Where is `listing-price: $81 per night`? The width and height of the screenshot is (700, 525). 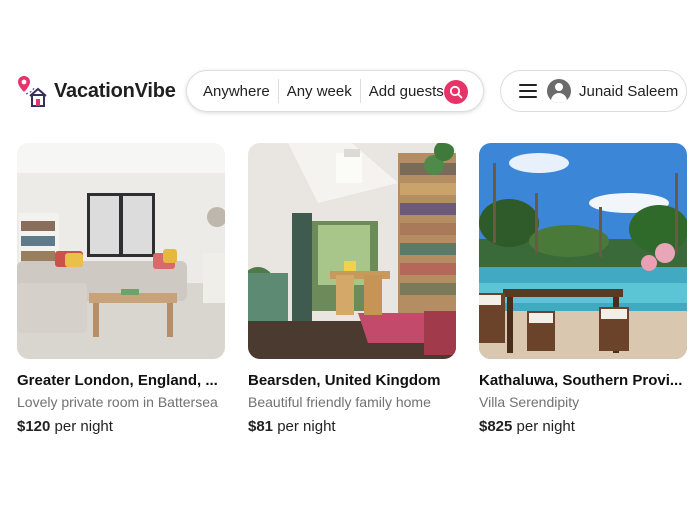 listing-price: $81 per night is located at coordinates (352, 426).